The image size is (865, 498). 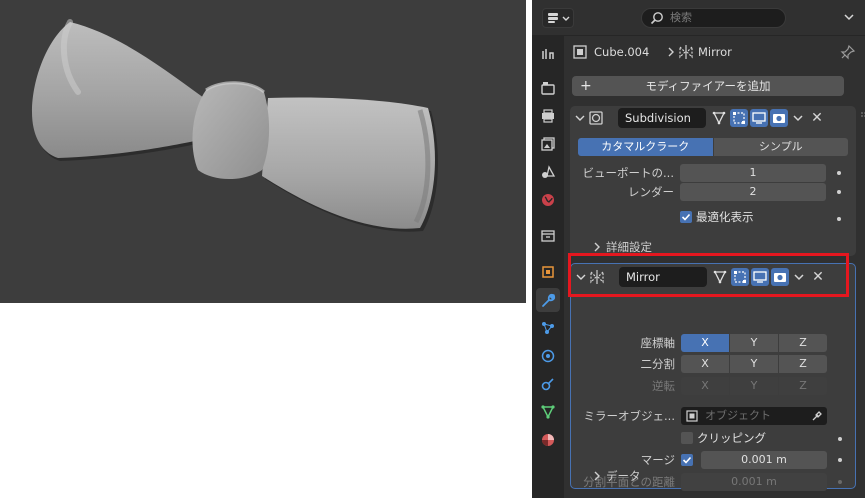 I want to click on clipping-label: クリッピング, so click(x=731, y=438).